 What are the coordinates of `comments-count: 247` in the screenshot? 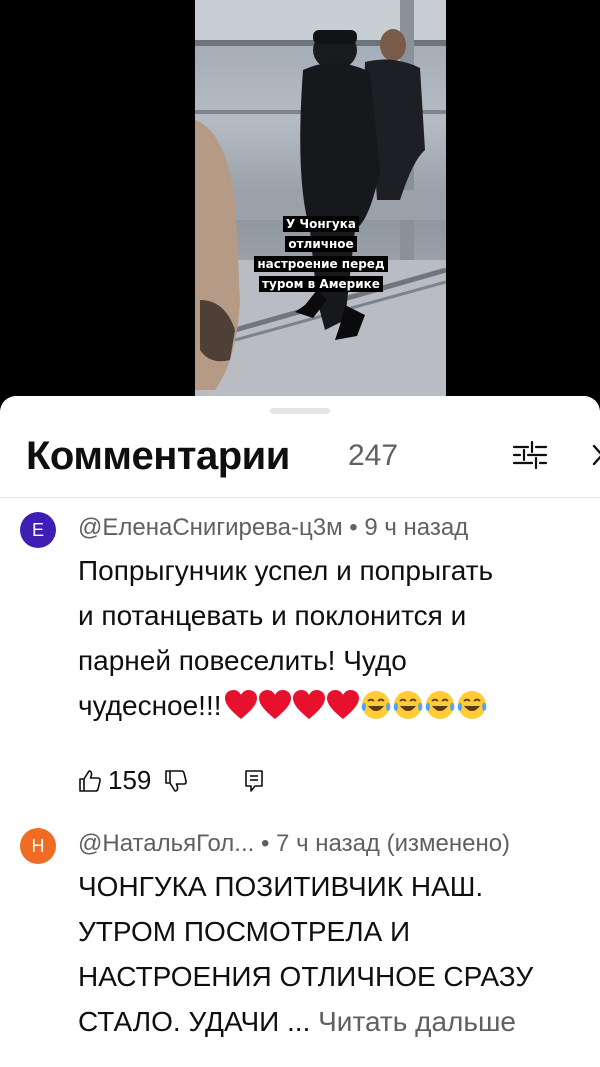 It's located at (373, 455).